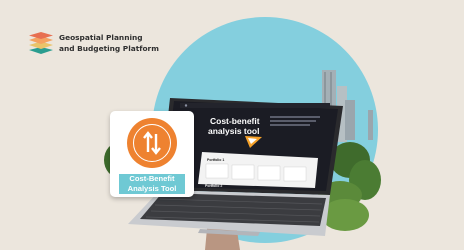  I want to click on badge-circle, so click(152, 143).